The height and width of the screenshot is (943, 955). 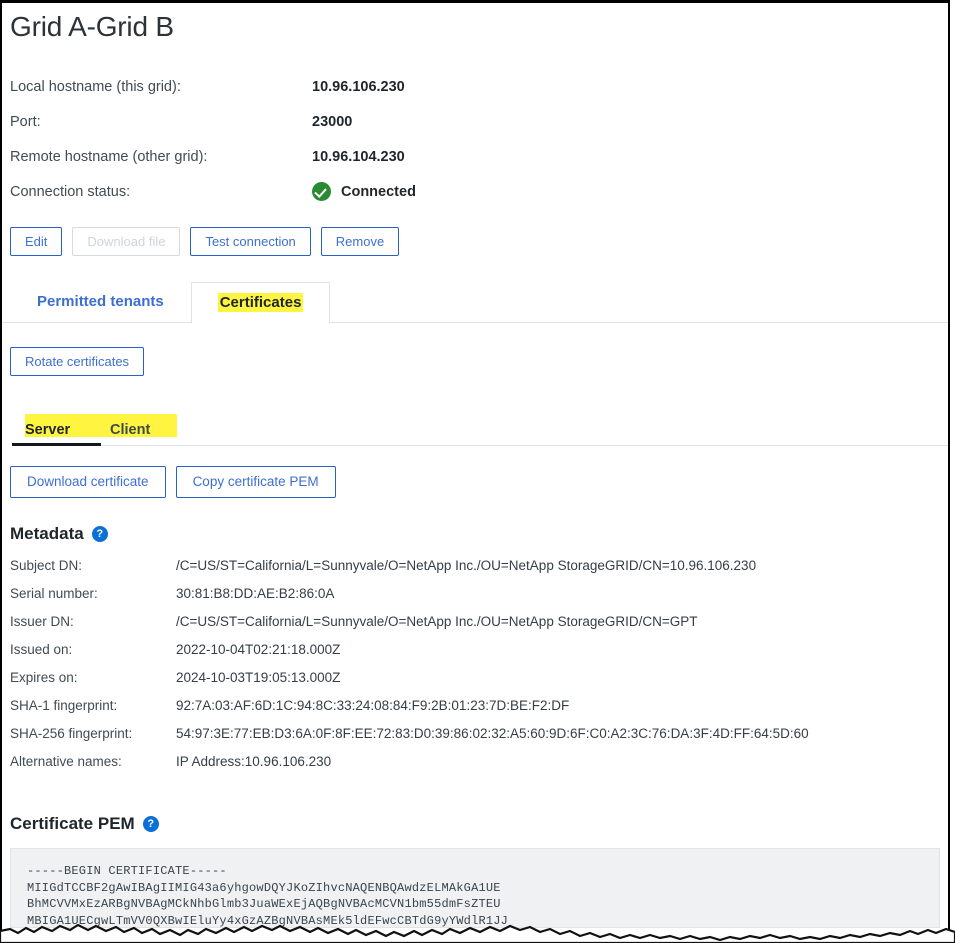 I want to click on summary-label: Local hostname (this grid):, so click(x=95, y=86).